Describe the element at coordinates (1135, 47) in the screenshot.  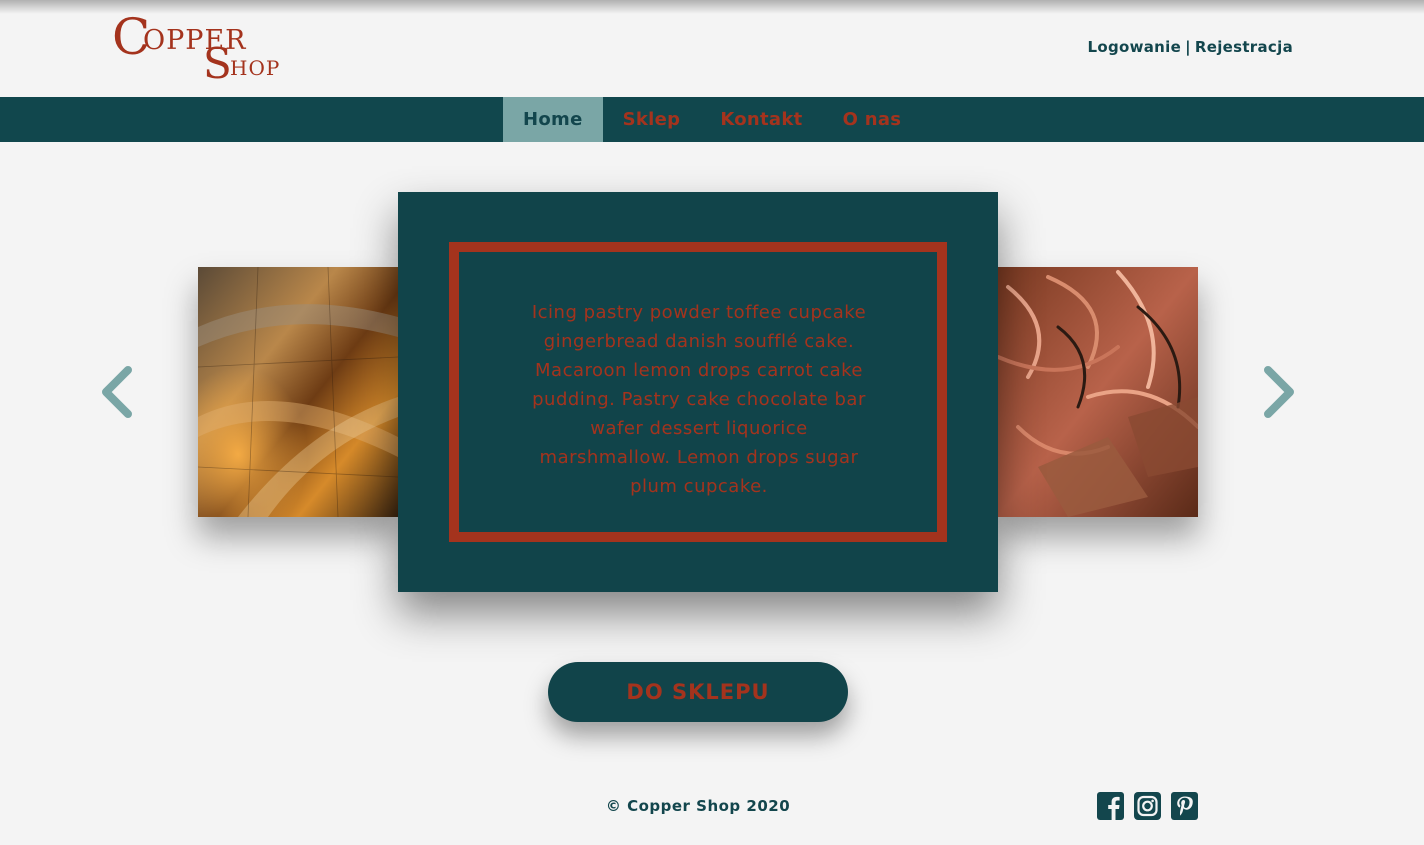
I see `login-link: Logowanie` at that location.